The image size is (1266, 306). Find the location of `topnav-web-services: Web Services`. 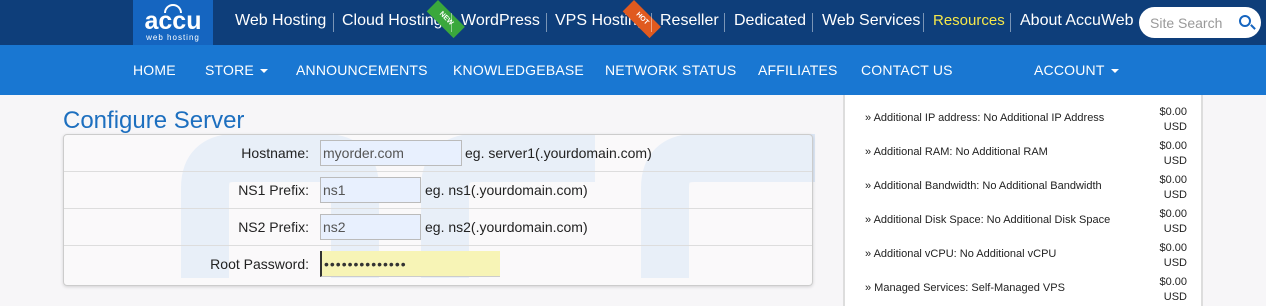

topnav-web-services: Web Services is located at coordinates (871, 21).